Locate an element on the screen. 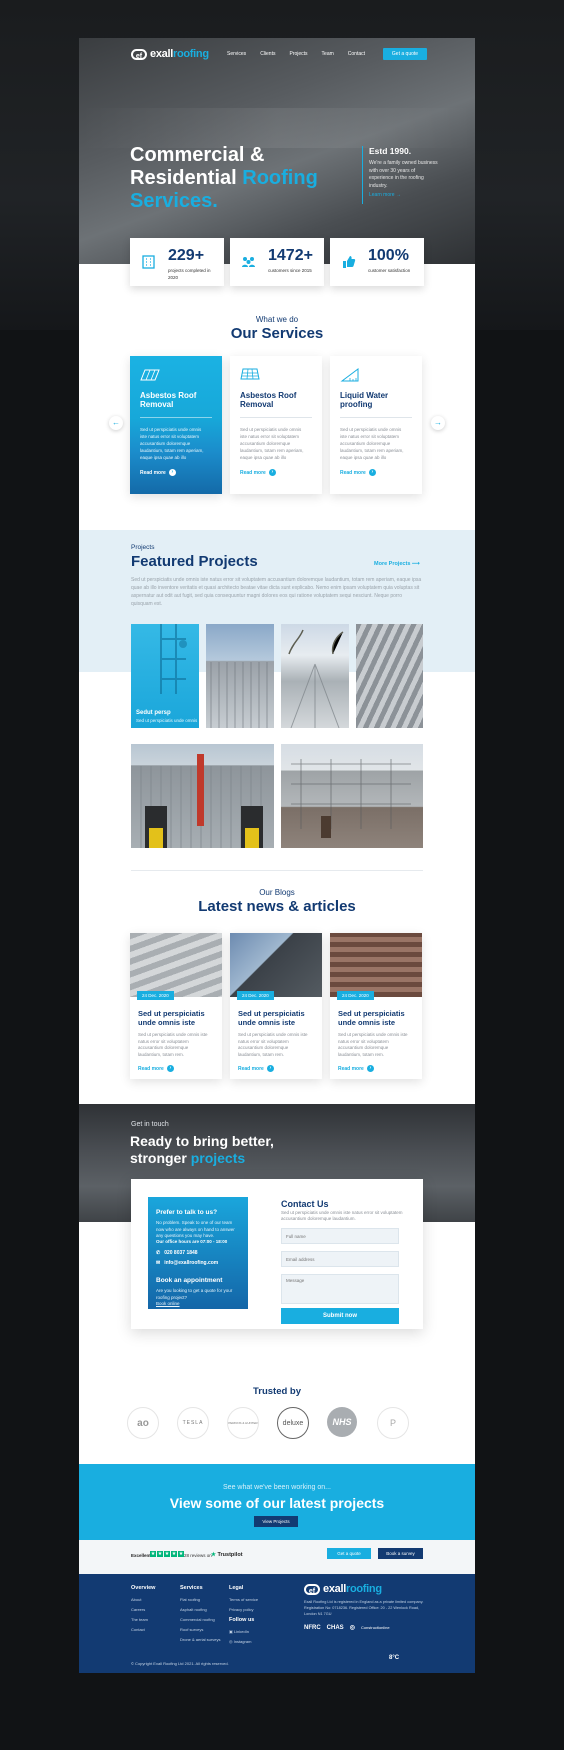  established-title: Estd 1990. is located at coordinates (390, 151).